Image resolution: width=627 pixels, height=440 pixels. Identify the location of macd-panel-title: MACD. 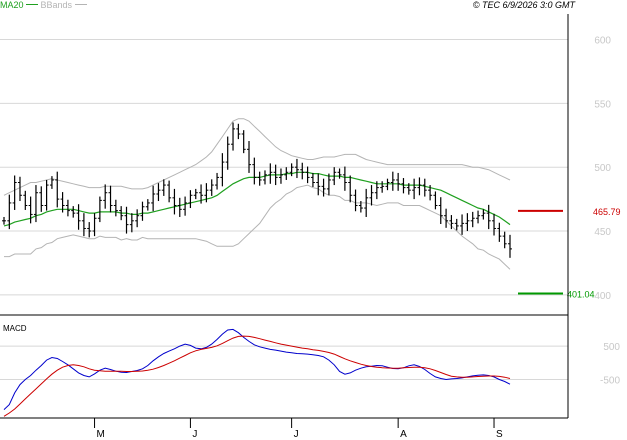
(15, 328).